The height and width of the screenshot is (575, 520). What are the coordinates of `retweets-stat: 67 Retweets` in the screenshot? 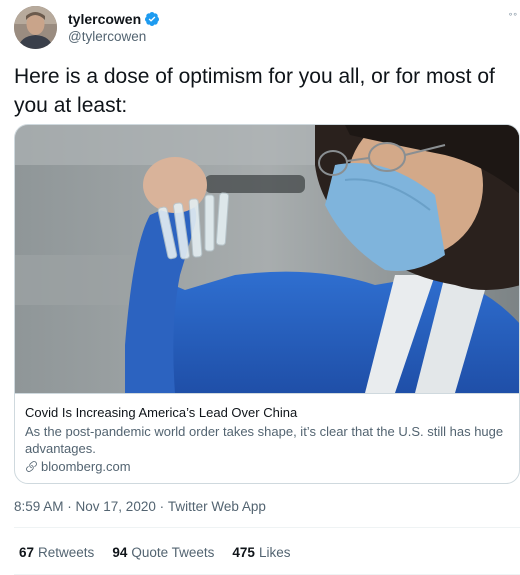 It's located at (56, 552).